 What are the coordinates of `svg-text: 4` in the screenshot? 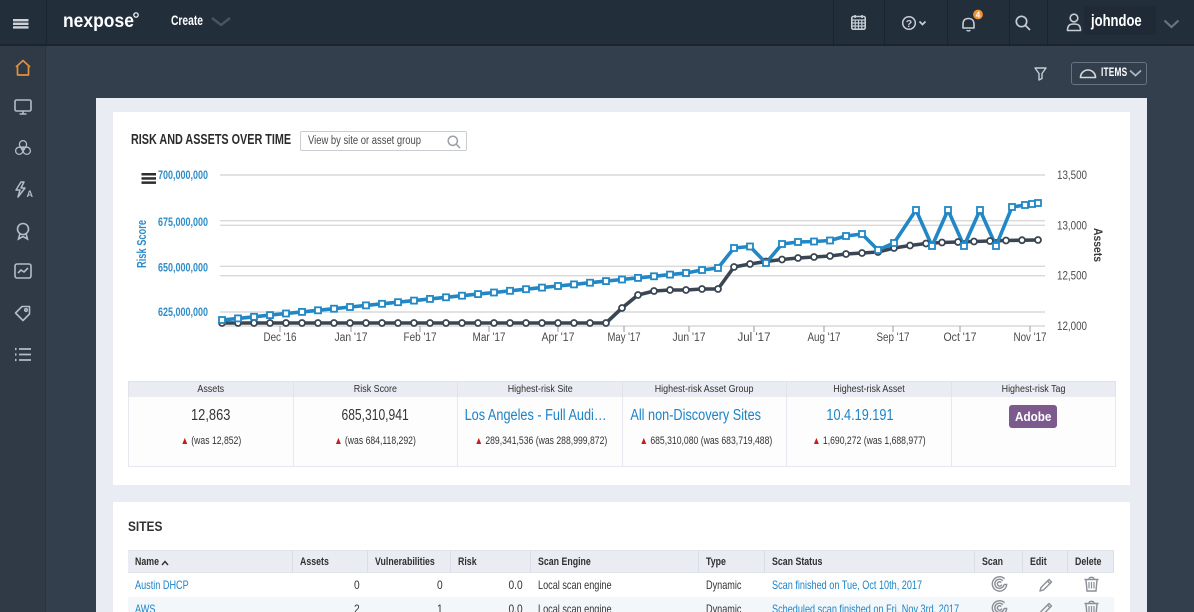 It's located at (978, 15).